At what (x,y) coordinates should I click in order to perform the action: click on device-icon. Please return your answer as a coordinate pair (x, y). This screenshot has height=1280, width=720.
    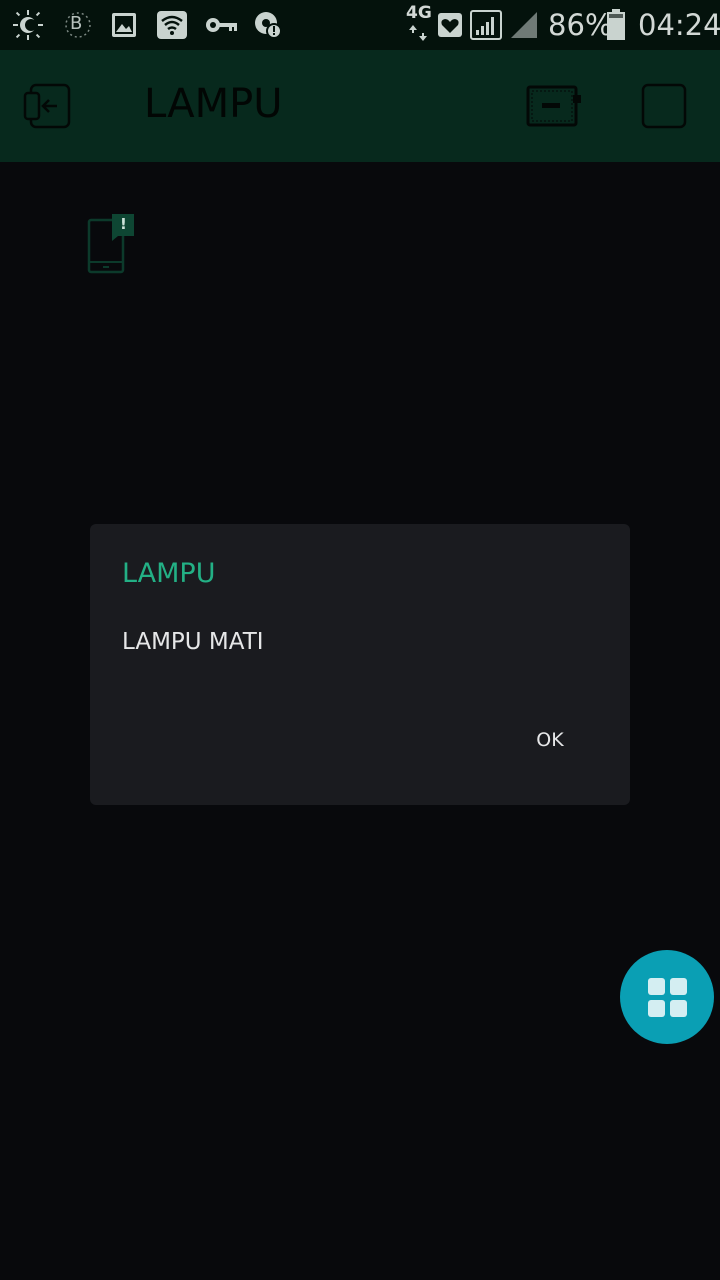
    Looking at the image, I should click on (553, 106).